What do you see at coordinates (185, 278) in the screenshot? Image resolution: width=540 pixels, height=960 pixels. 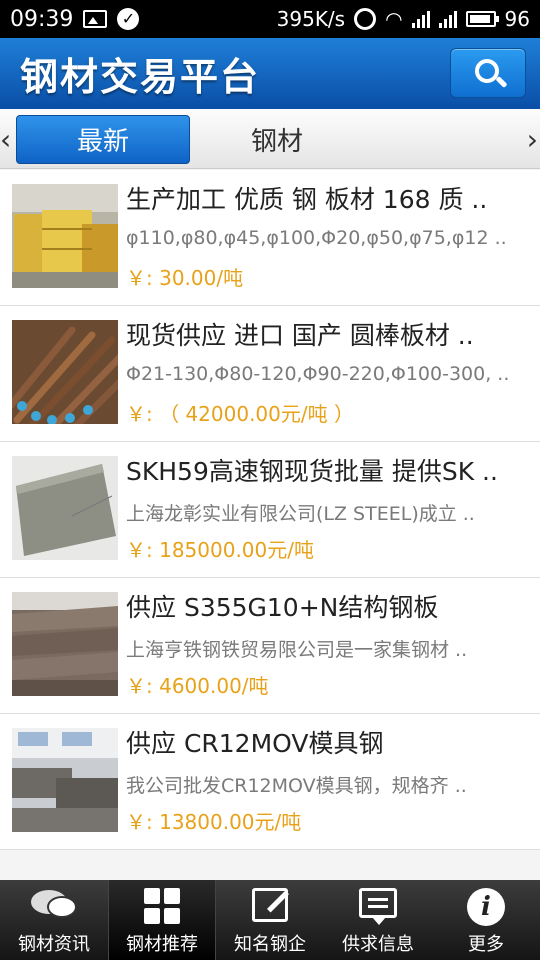 I see `product-price: ￥: 30.00/吨` at bounding box center [185, 278].